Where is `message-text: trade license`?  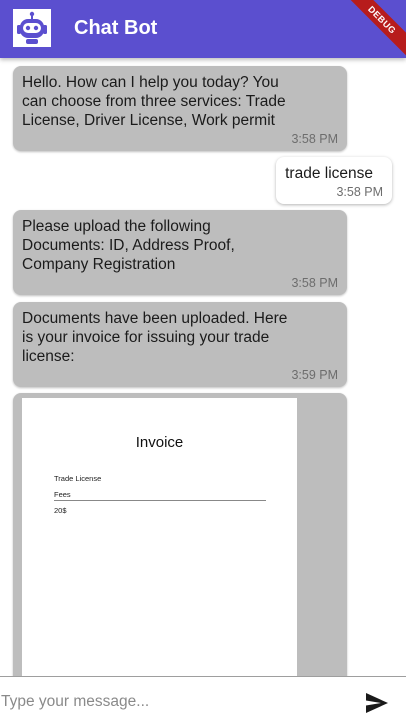 message-text: trade license is located at coordinates (329, 173).